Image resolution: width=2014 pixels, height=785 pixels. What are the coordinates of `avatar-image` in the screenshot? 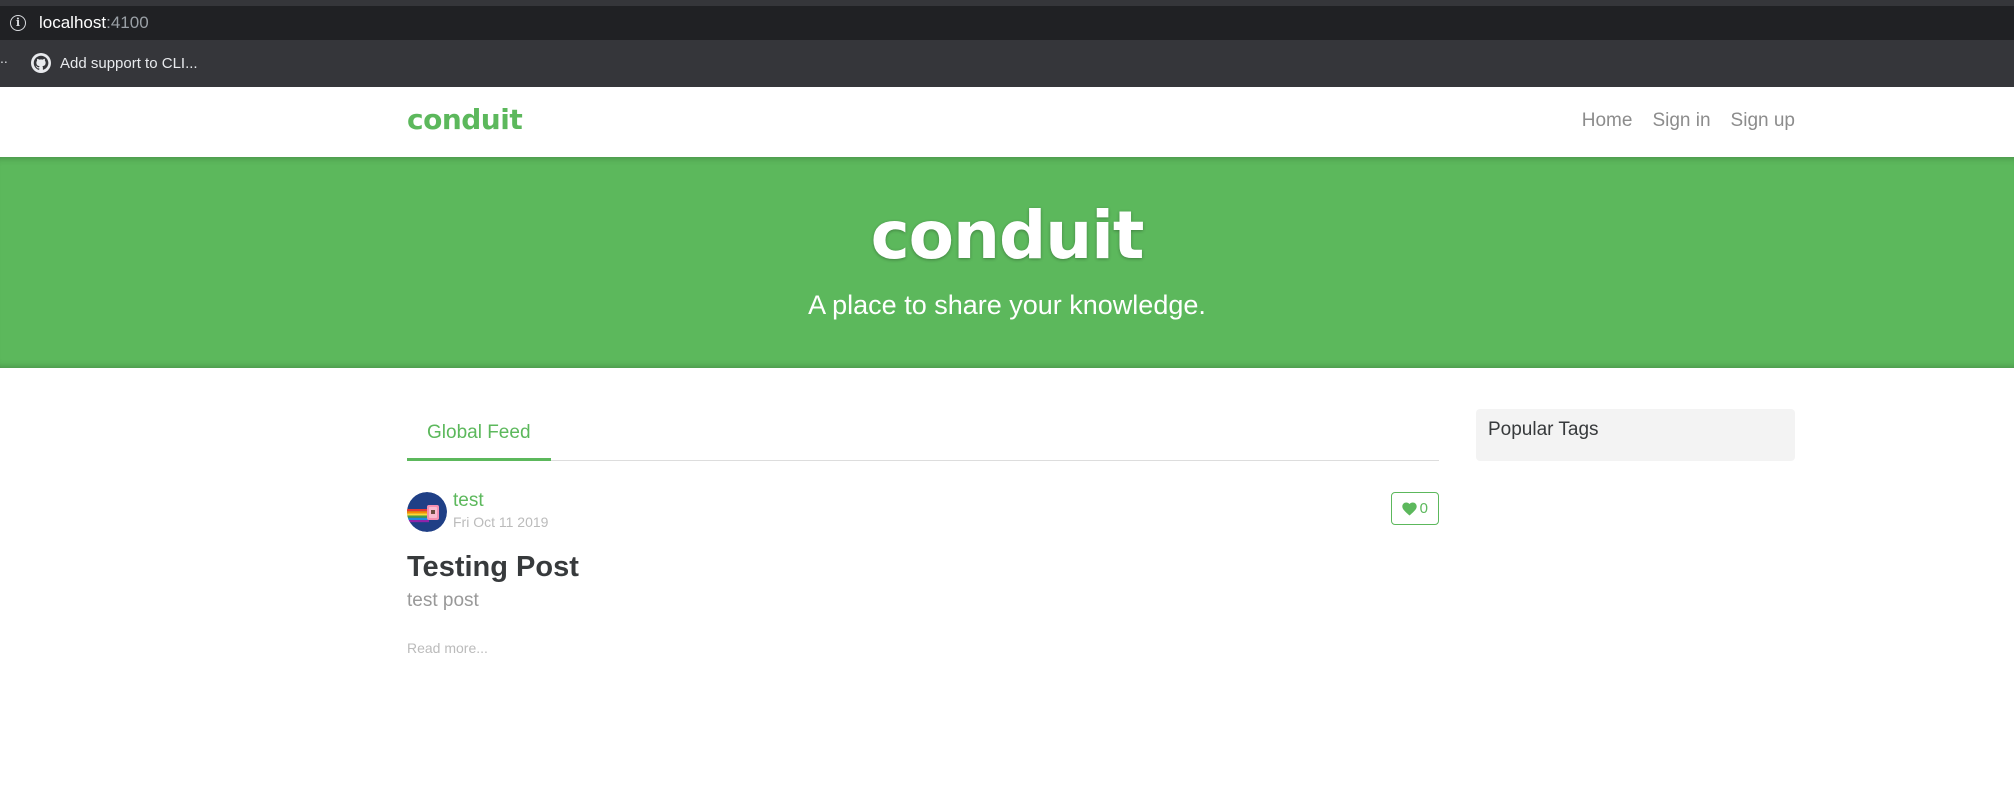 It's located at (427, 512).